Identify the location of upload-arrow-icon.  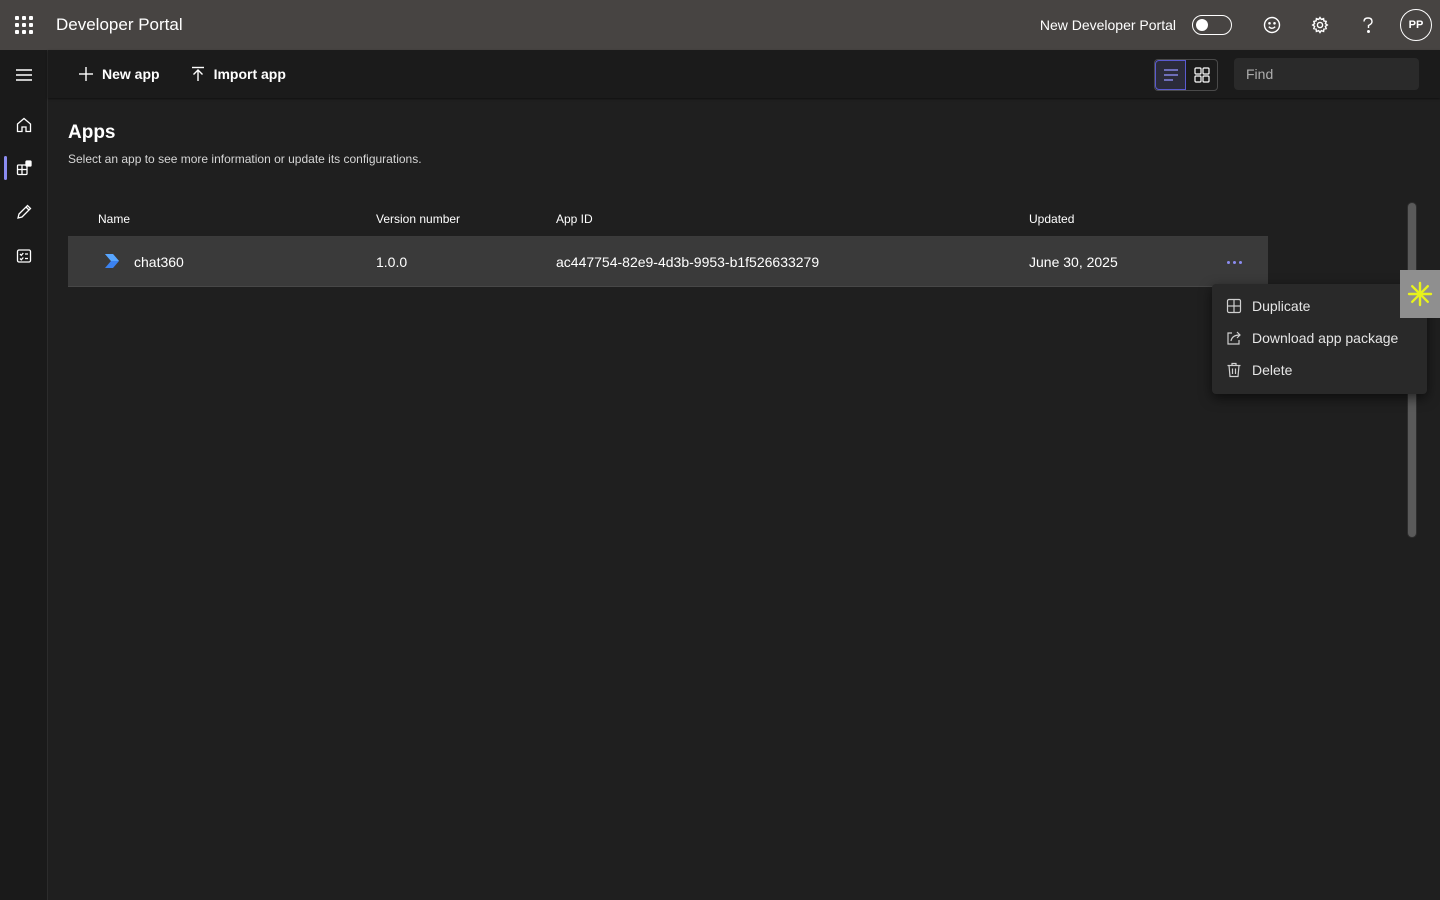
(197, 73).